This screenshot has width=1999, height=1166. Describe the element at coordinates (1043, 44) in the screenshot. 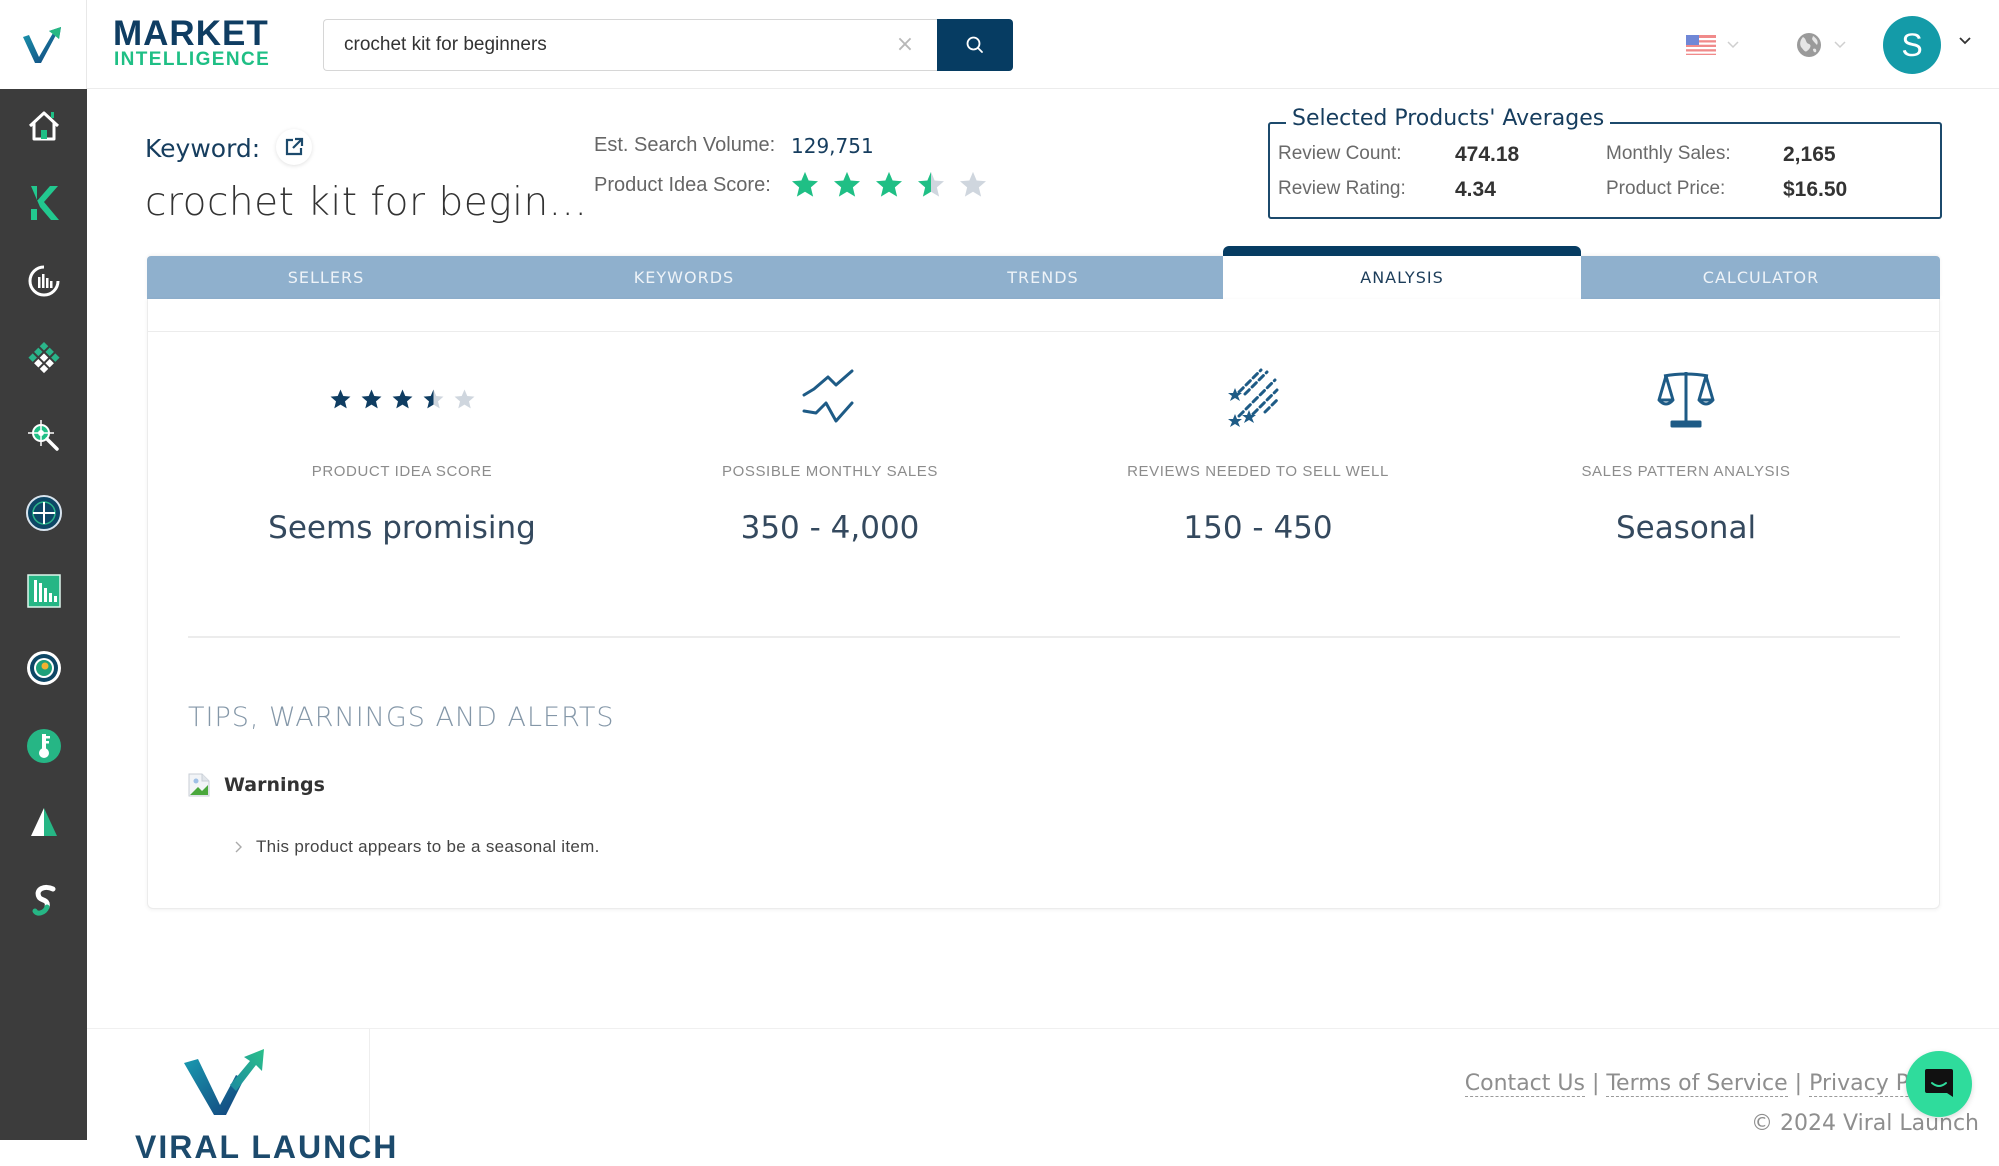

I see `top-header: MARKET INTELLIGENCE × S` at that location.